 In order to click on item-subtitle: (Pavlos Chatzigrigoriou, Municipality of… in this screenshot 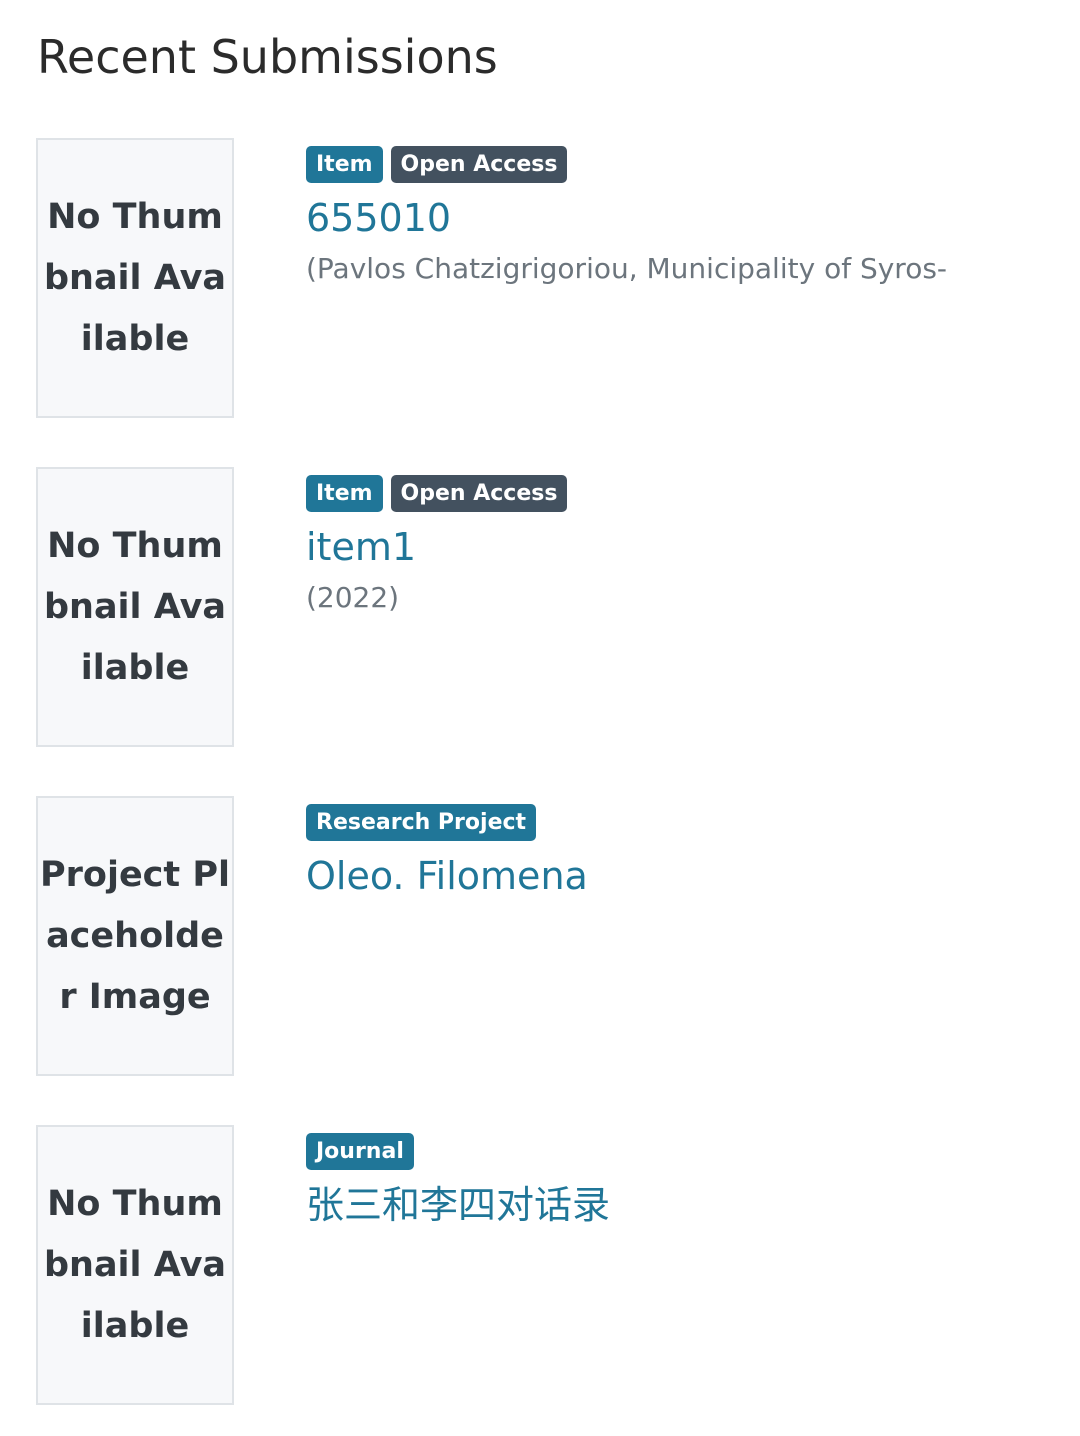, I will do `click(627, 268)`.